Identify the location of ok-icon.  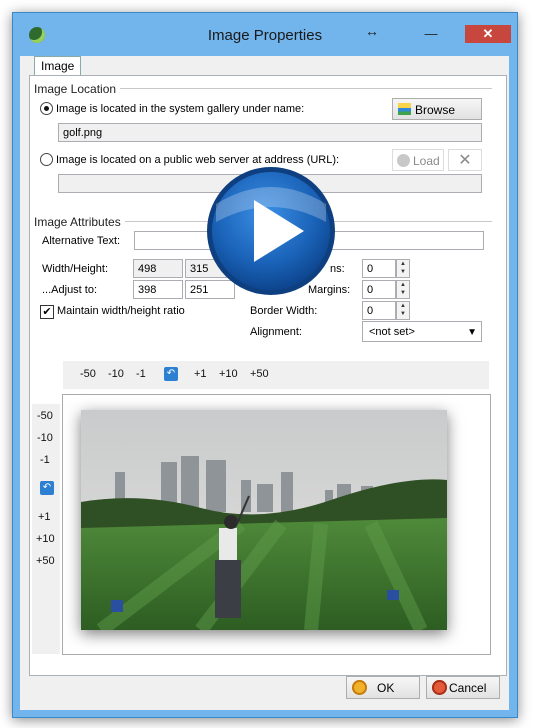
(359, 687).